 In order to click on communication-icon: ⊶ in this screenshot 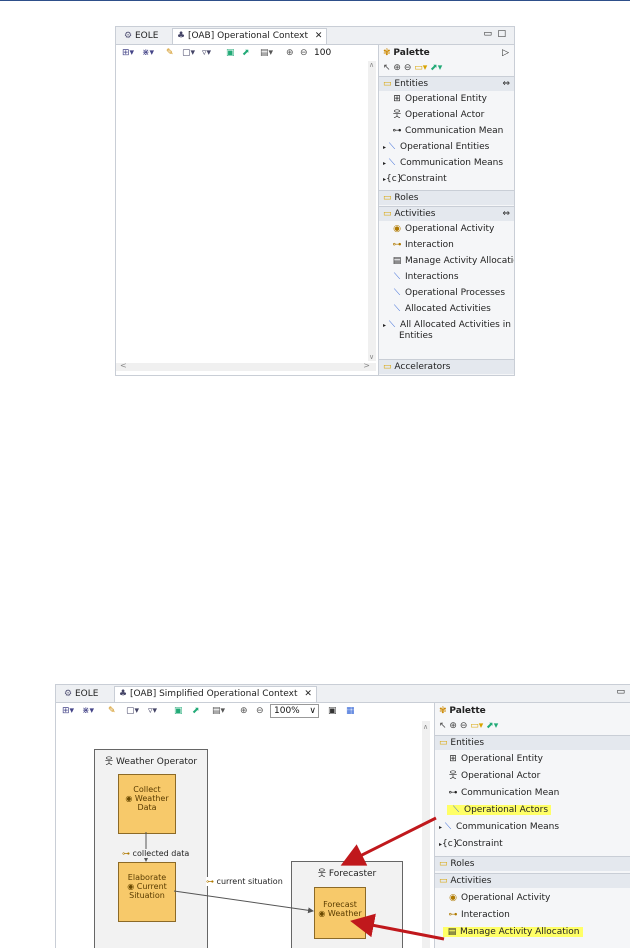, I will do `click(453, 793)`.